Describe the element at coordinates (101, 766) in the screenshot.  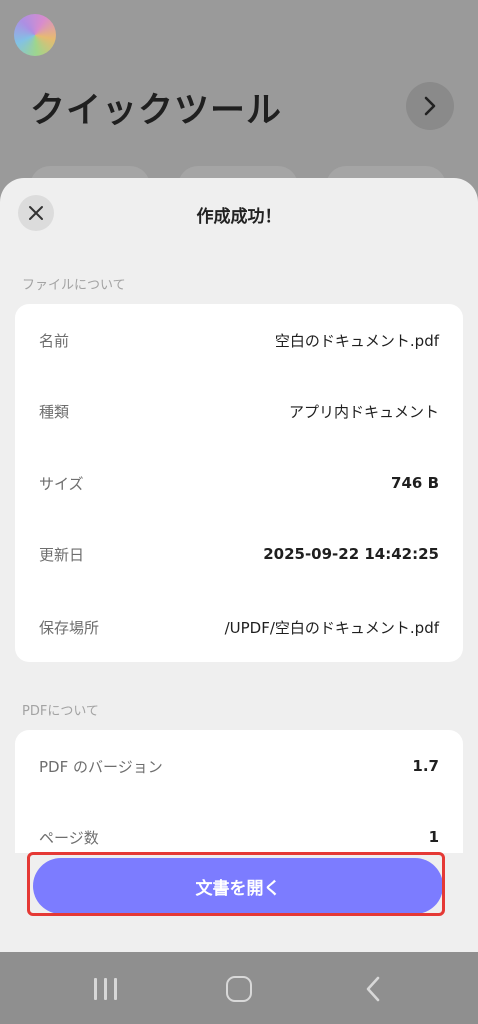
I see `info-key: PDF のバージョン` at that location.